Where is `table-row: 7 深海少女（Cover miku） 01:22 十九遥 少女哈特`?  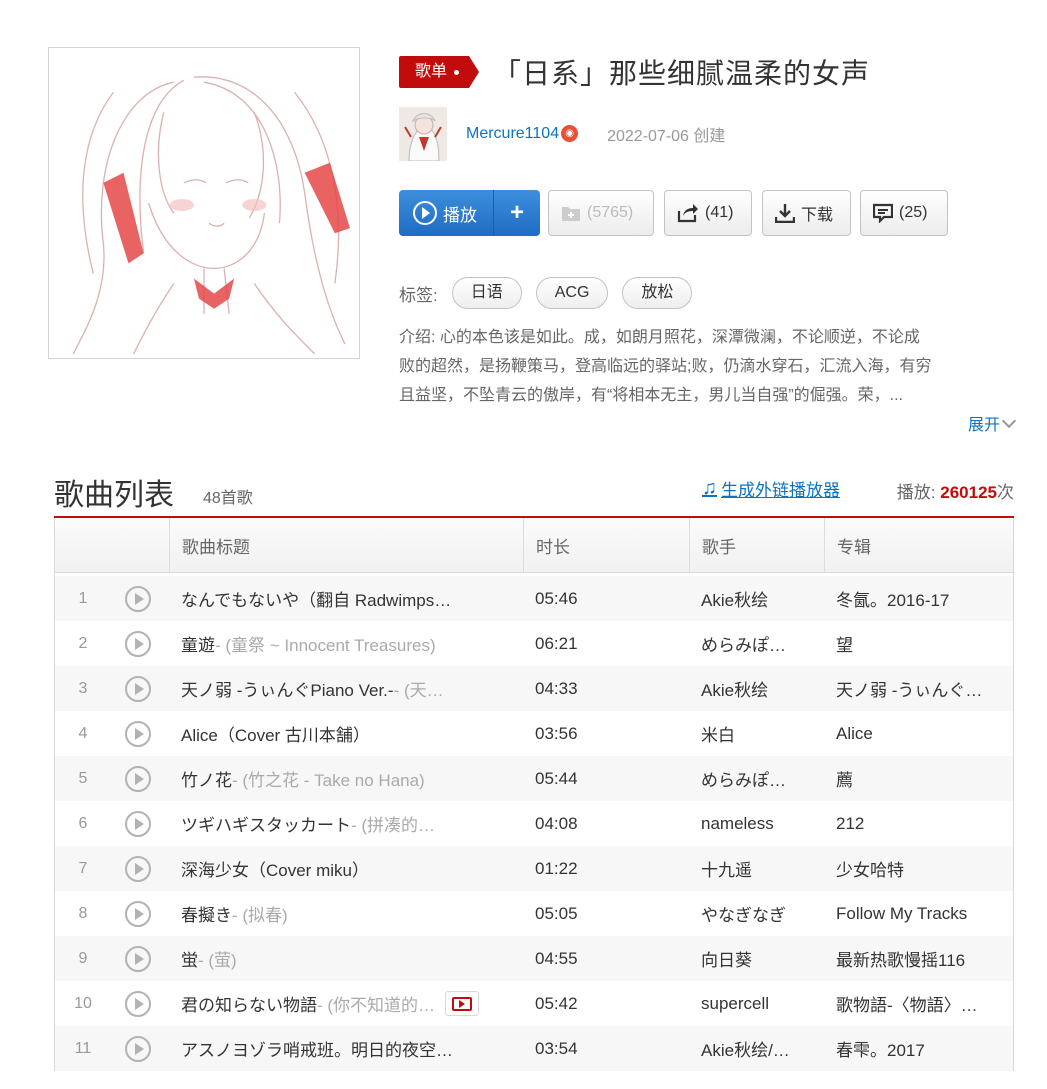
table-row: 7 深海少女（Cover miku） 01:22 十九遥 少女哈特 is located at coordinates (534, 868).